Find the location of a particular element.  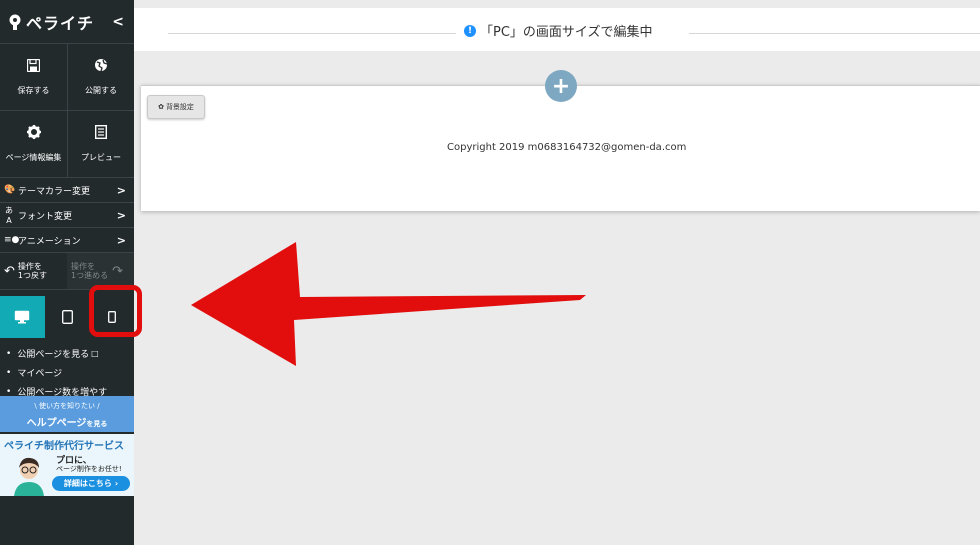

highlight-box-annotation is located at coordinates (115, 311).